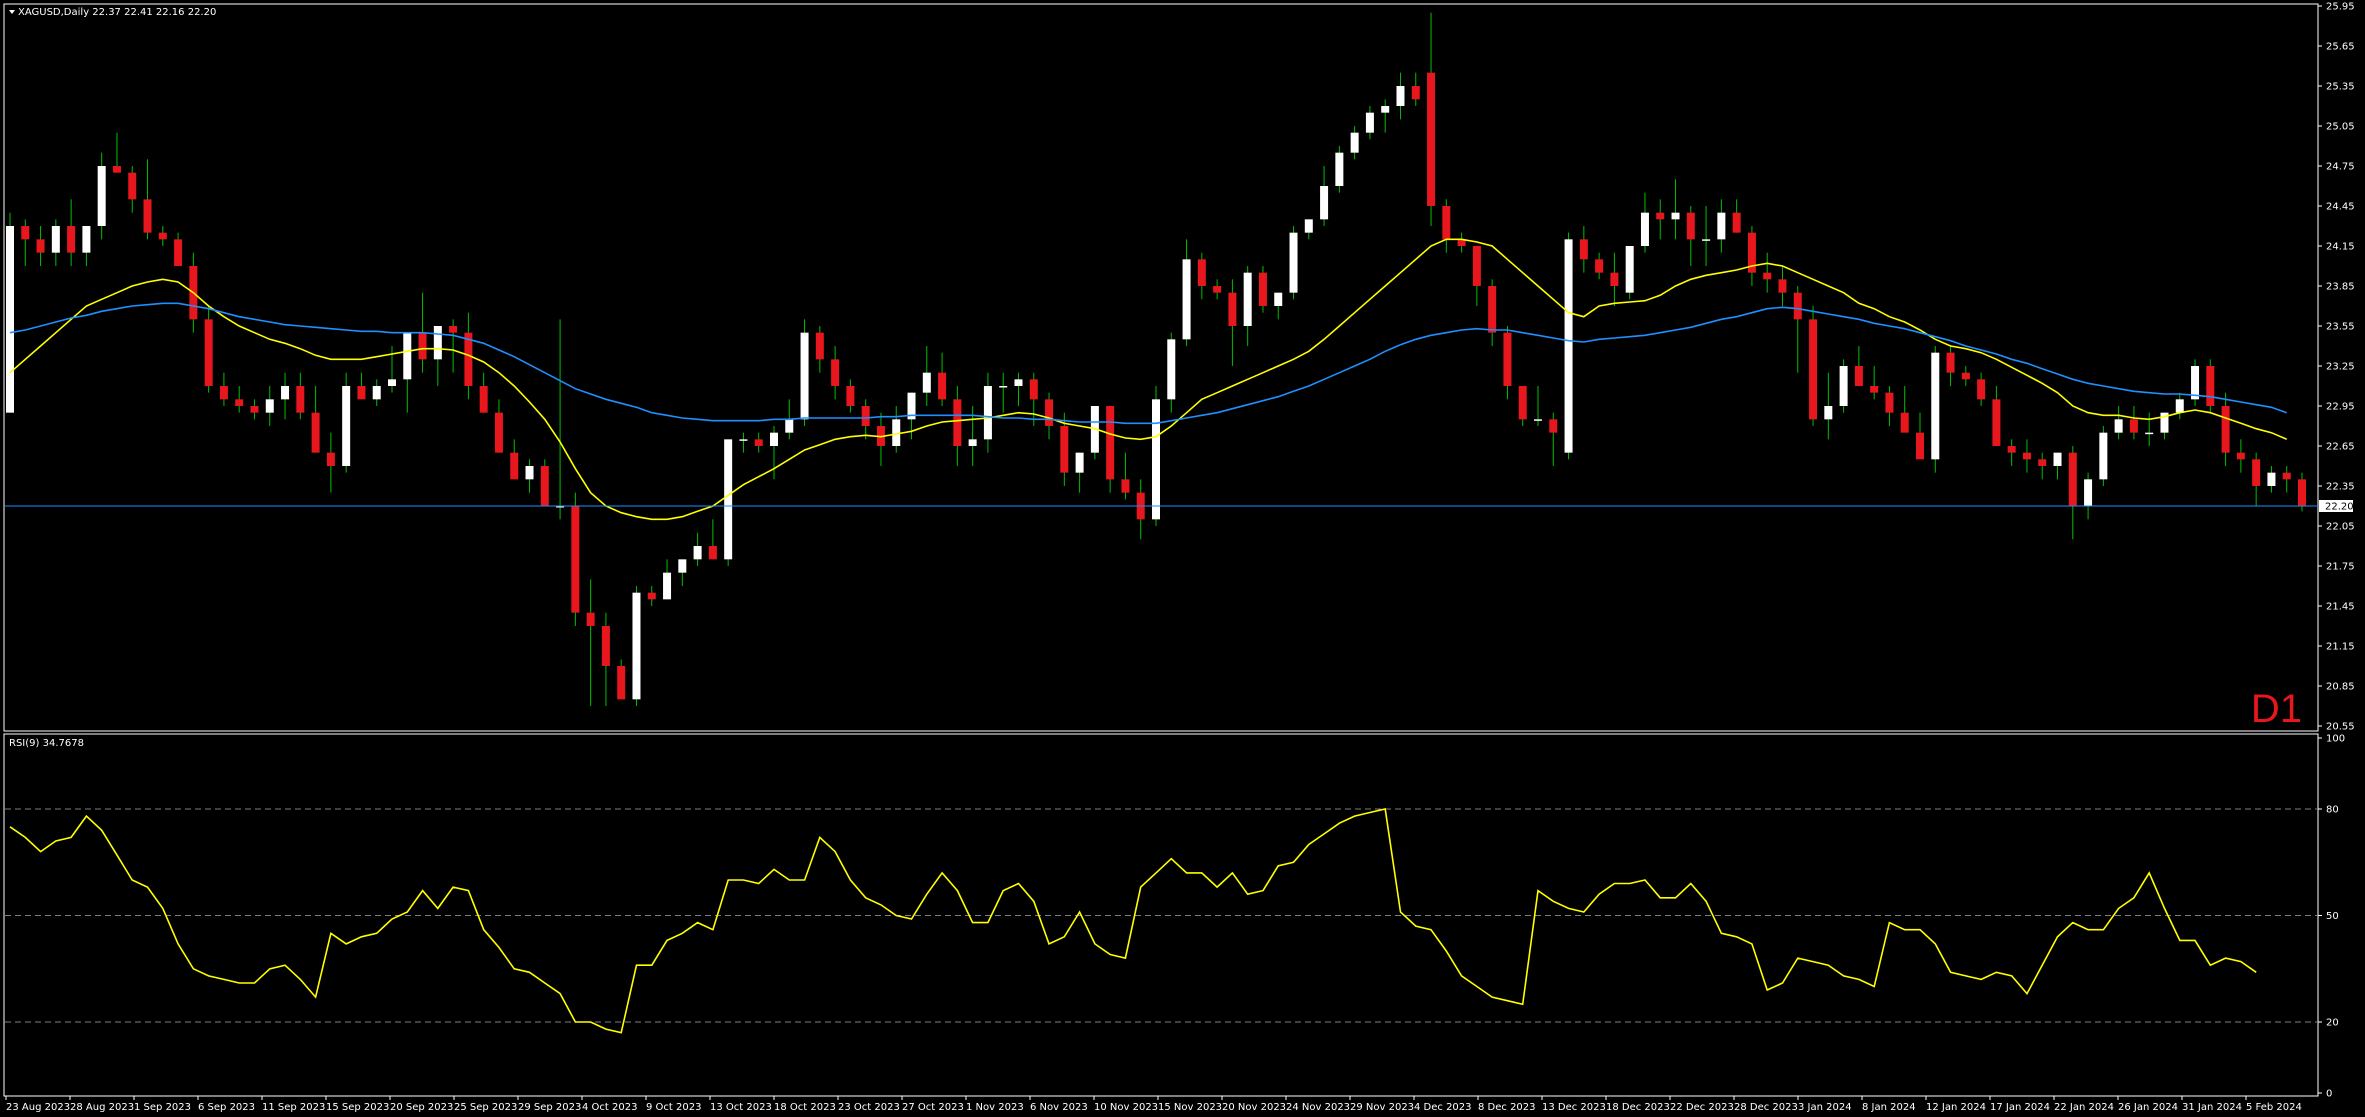  I want to click on price-tick-label: 24.45, so click(2340, 207).